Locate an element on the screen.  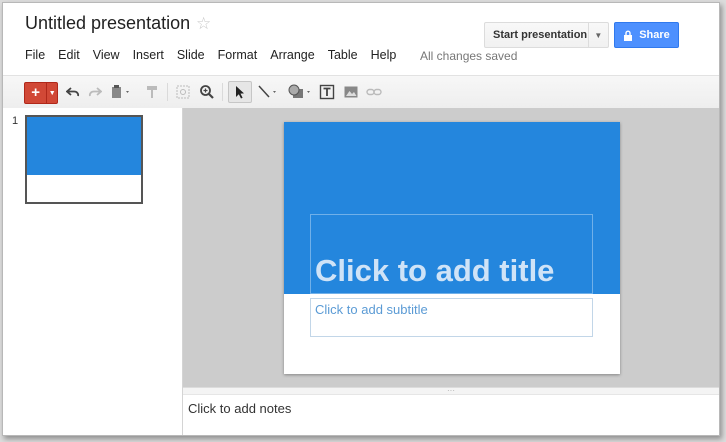
paint-format-icon is located at coordinates (152, 92).